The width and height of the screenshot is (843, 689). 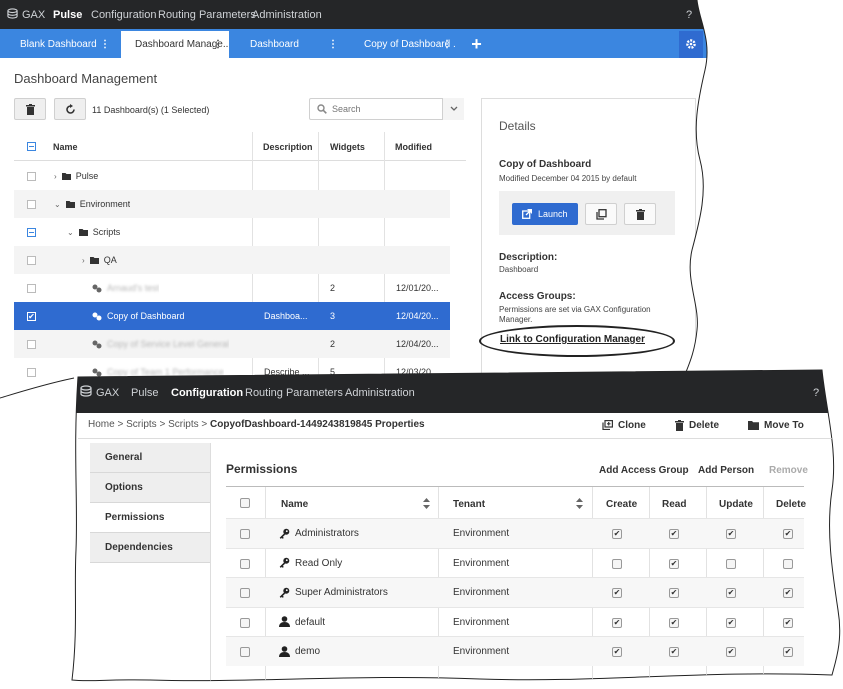 I want to click on col-read: Read, so click(x=674, y=504).